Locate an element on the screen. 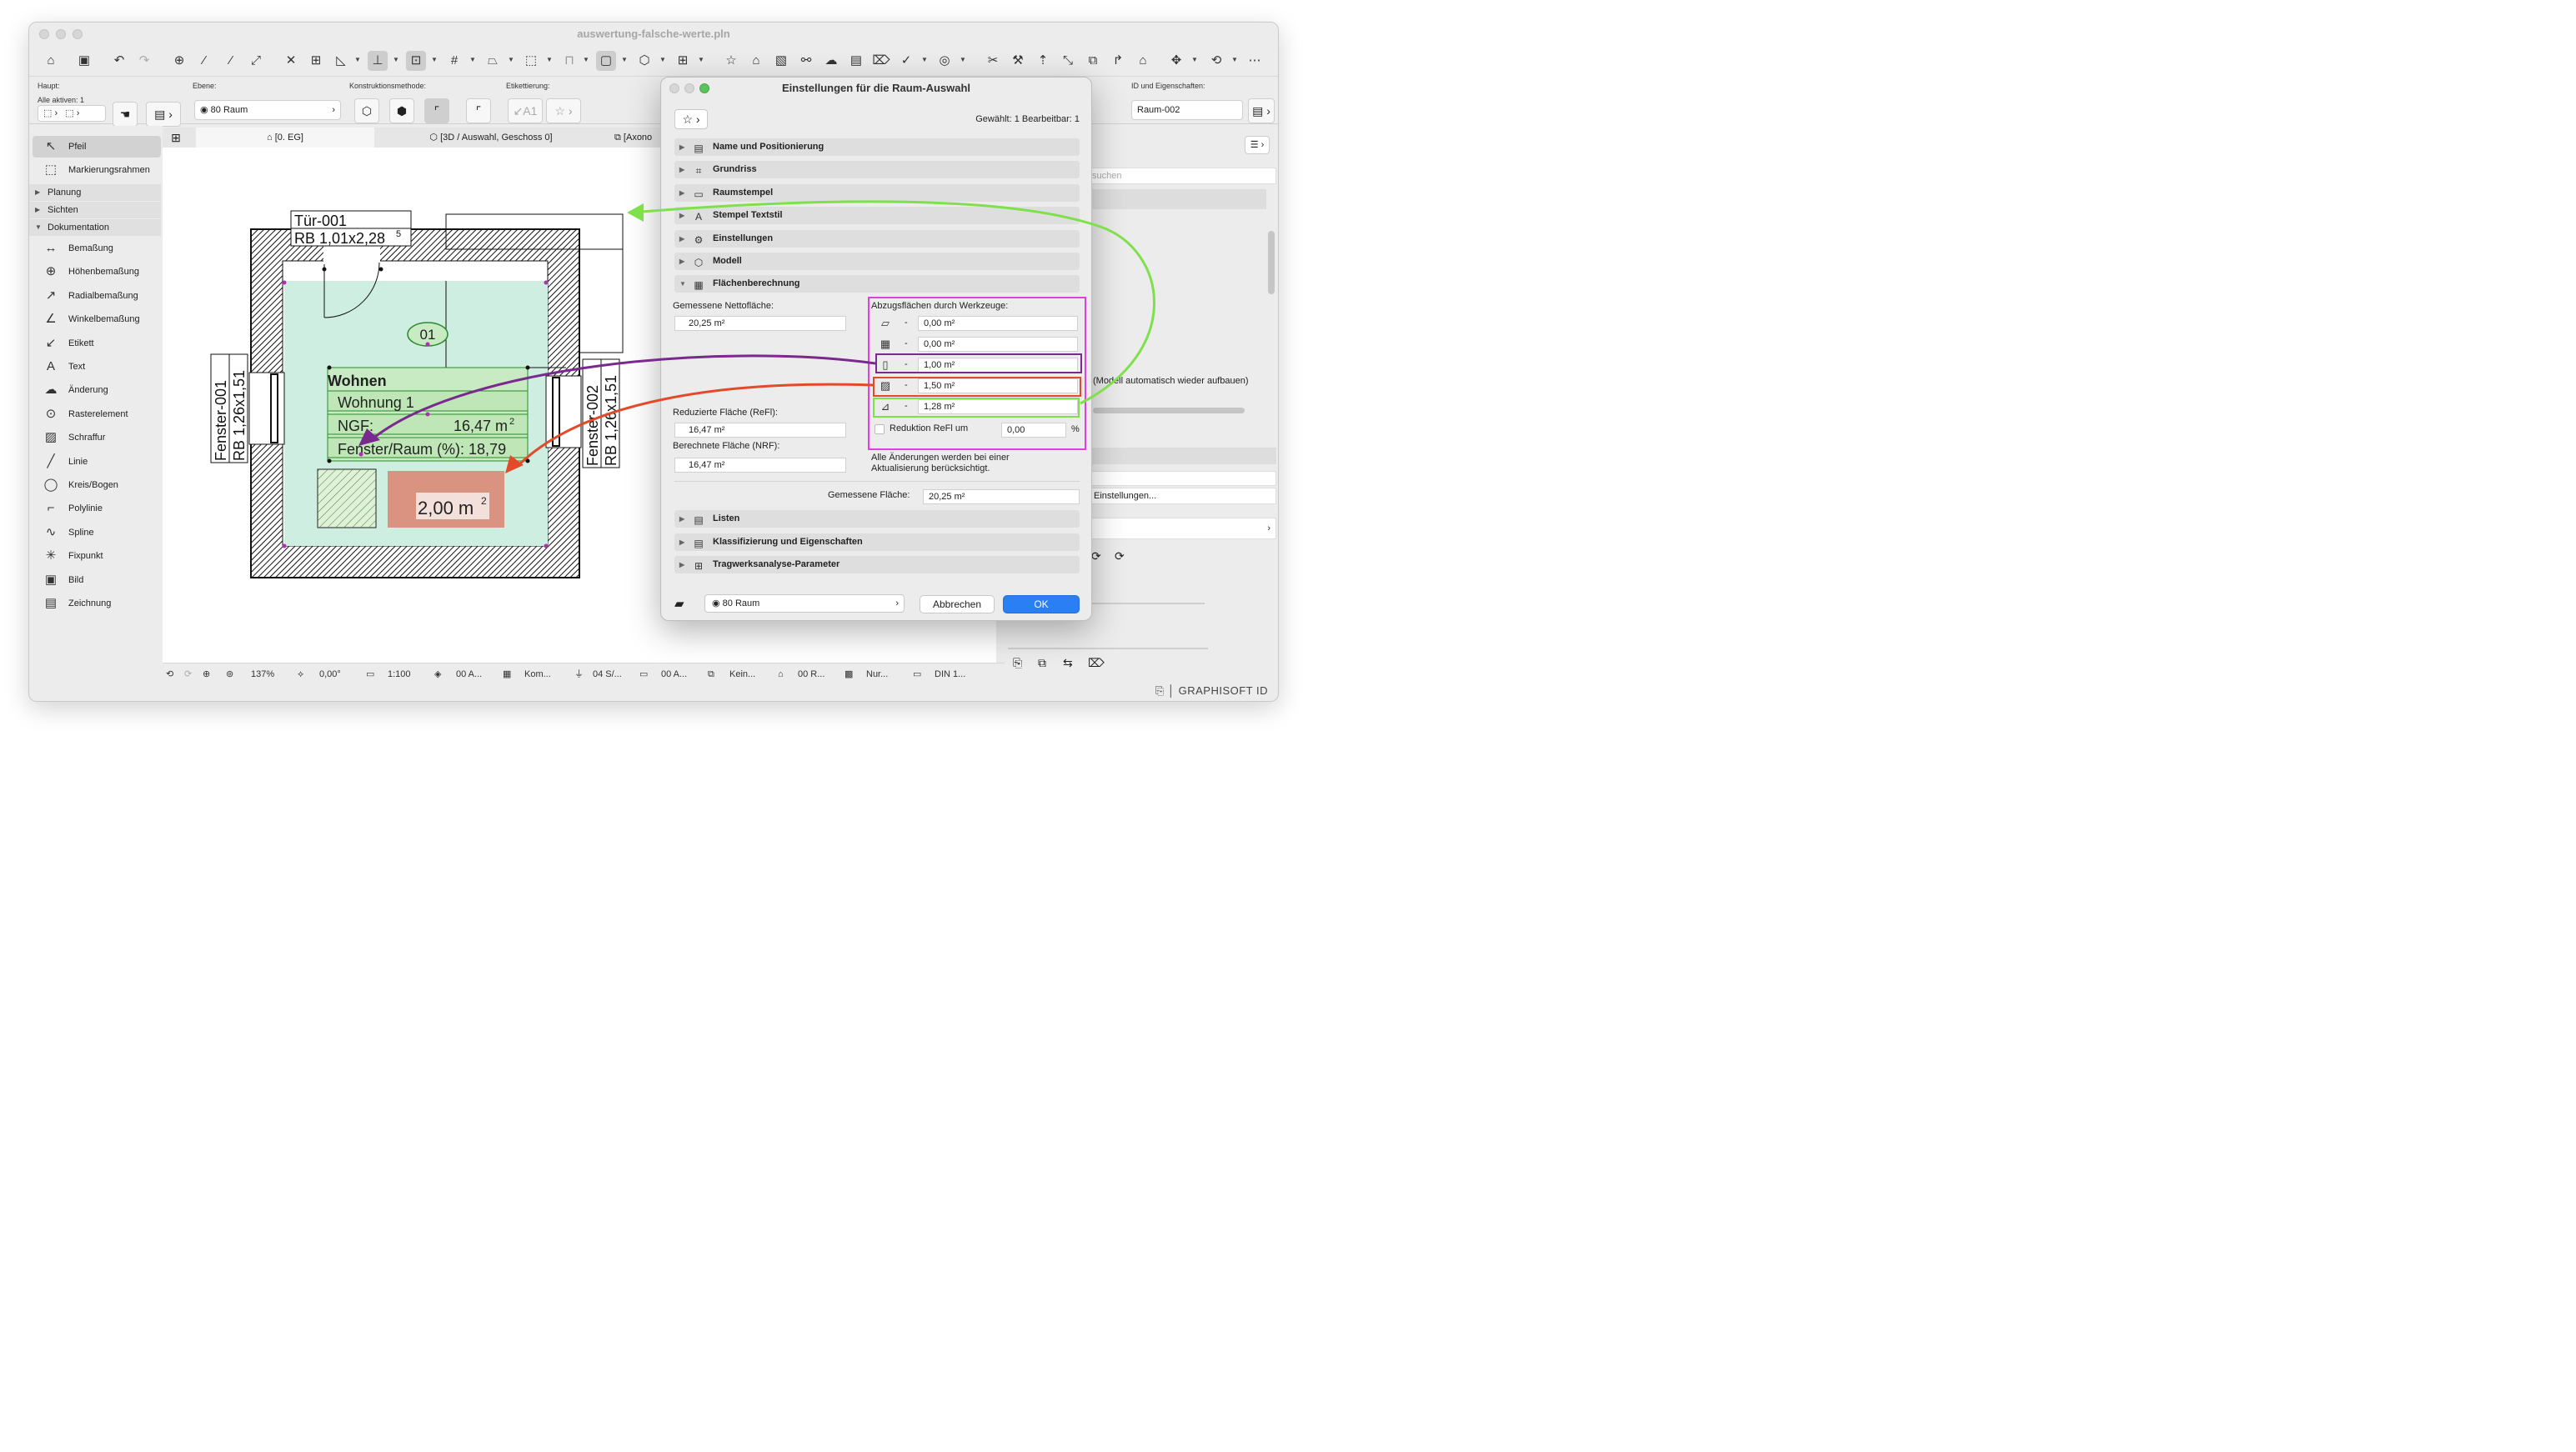 The width and height of the screenshot is (2576, 1452). green-arrow is located at coordinates (898, 302).